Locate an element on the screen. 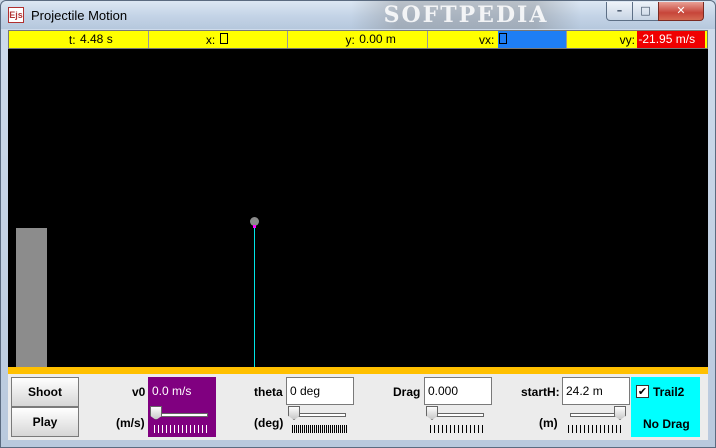 This screenshot has width=716, height=448. status-y: y: 0.00 m is located at coordinates (358, 39).